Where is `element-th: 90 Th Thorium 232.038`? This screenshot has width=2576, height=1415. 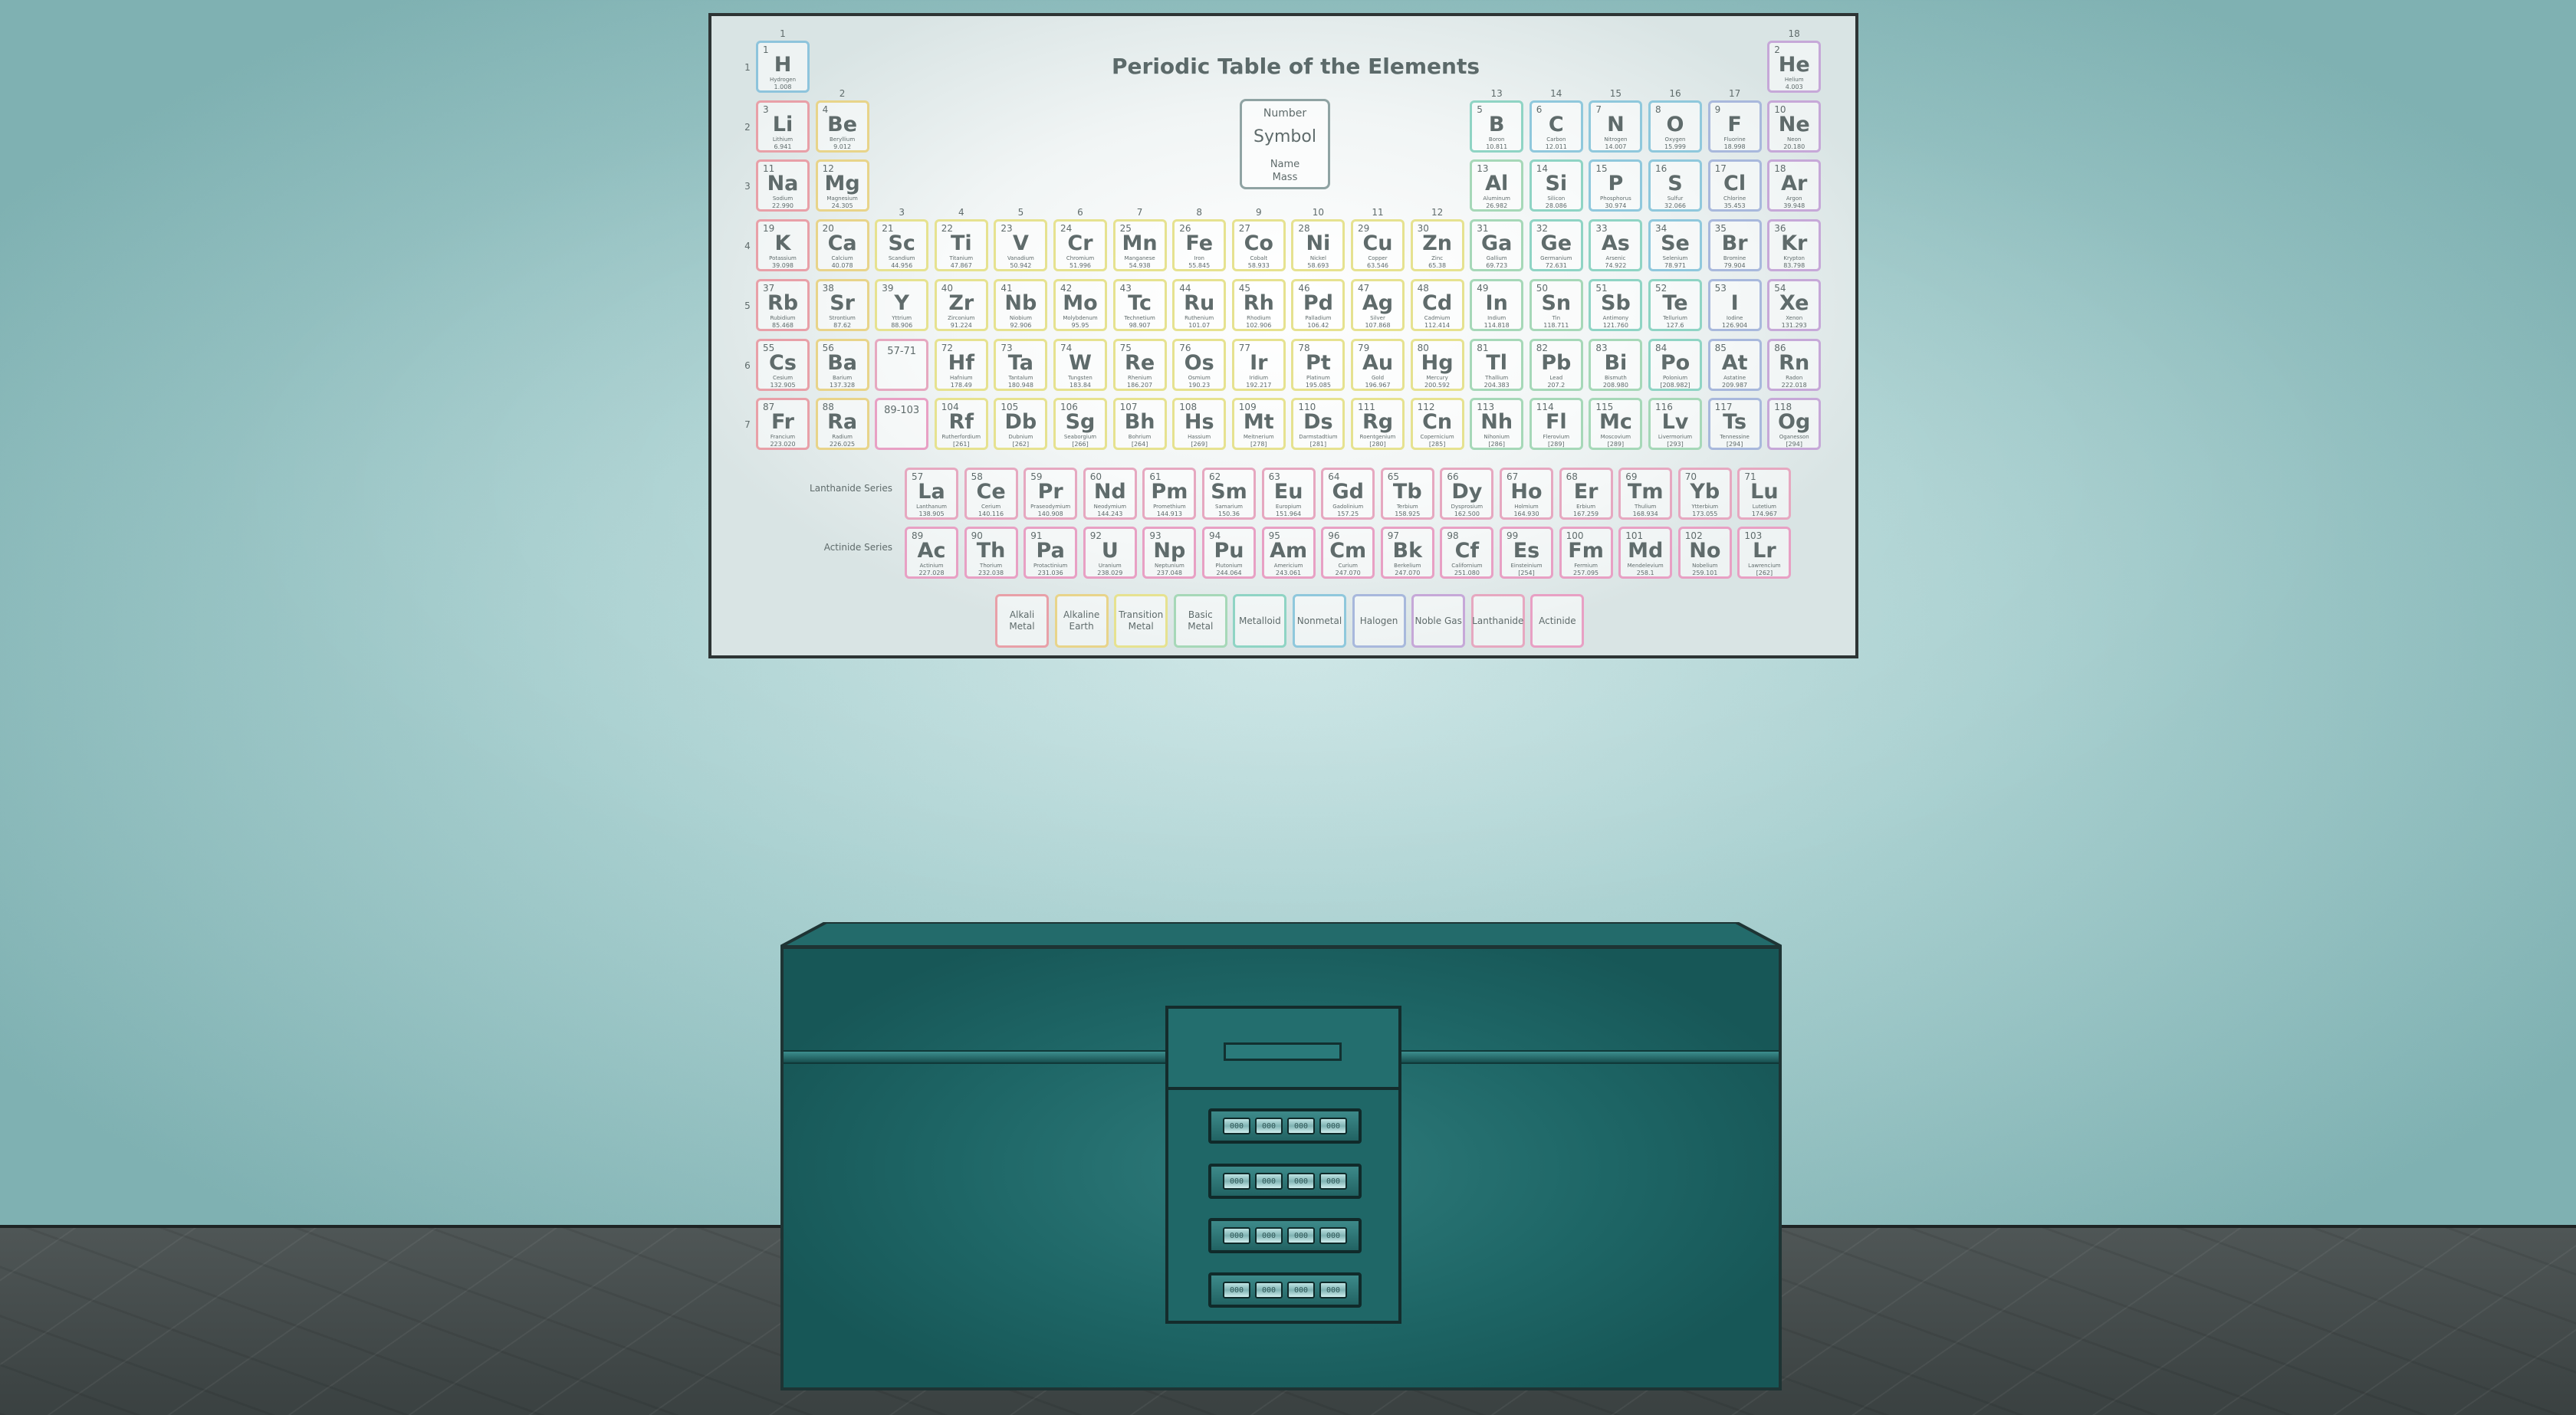
element-th: 90 Th Thorium 232.038 is located at coordinates (991, 553).